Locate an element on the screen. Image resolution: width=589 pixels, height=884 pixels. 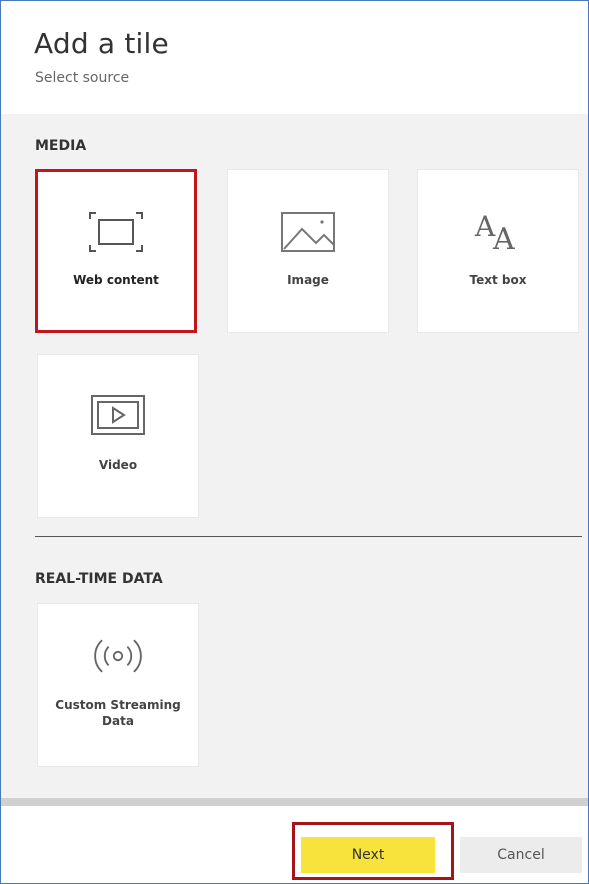
dialog-header: Add a tile Select source is located at coordinates (294, 57).